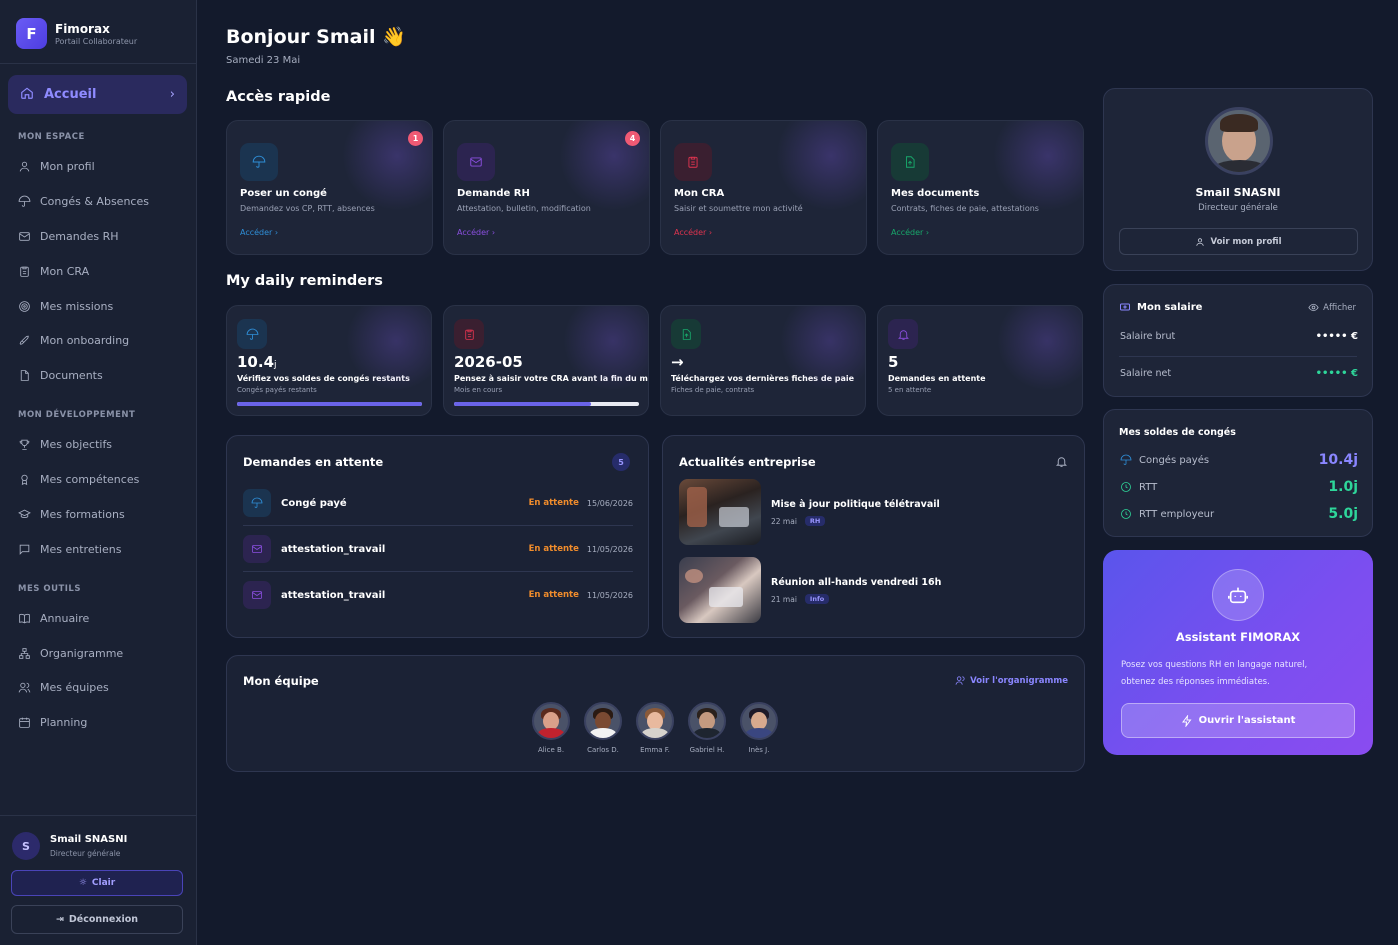 This screenshot has width=1398, height=945. I want to click on team-member: Emma F., so click(655, 728).